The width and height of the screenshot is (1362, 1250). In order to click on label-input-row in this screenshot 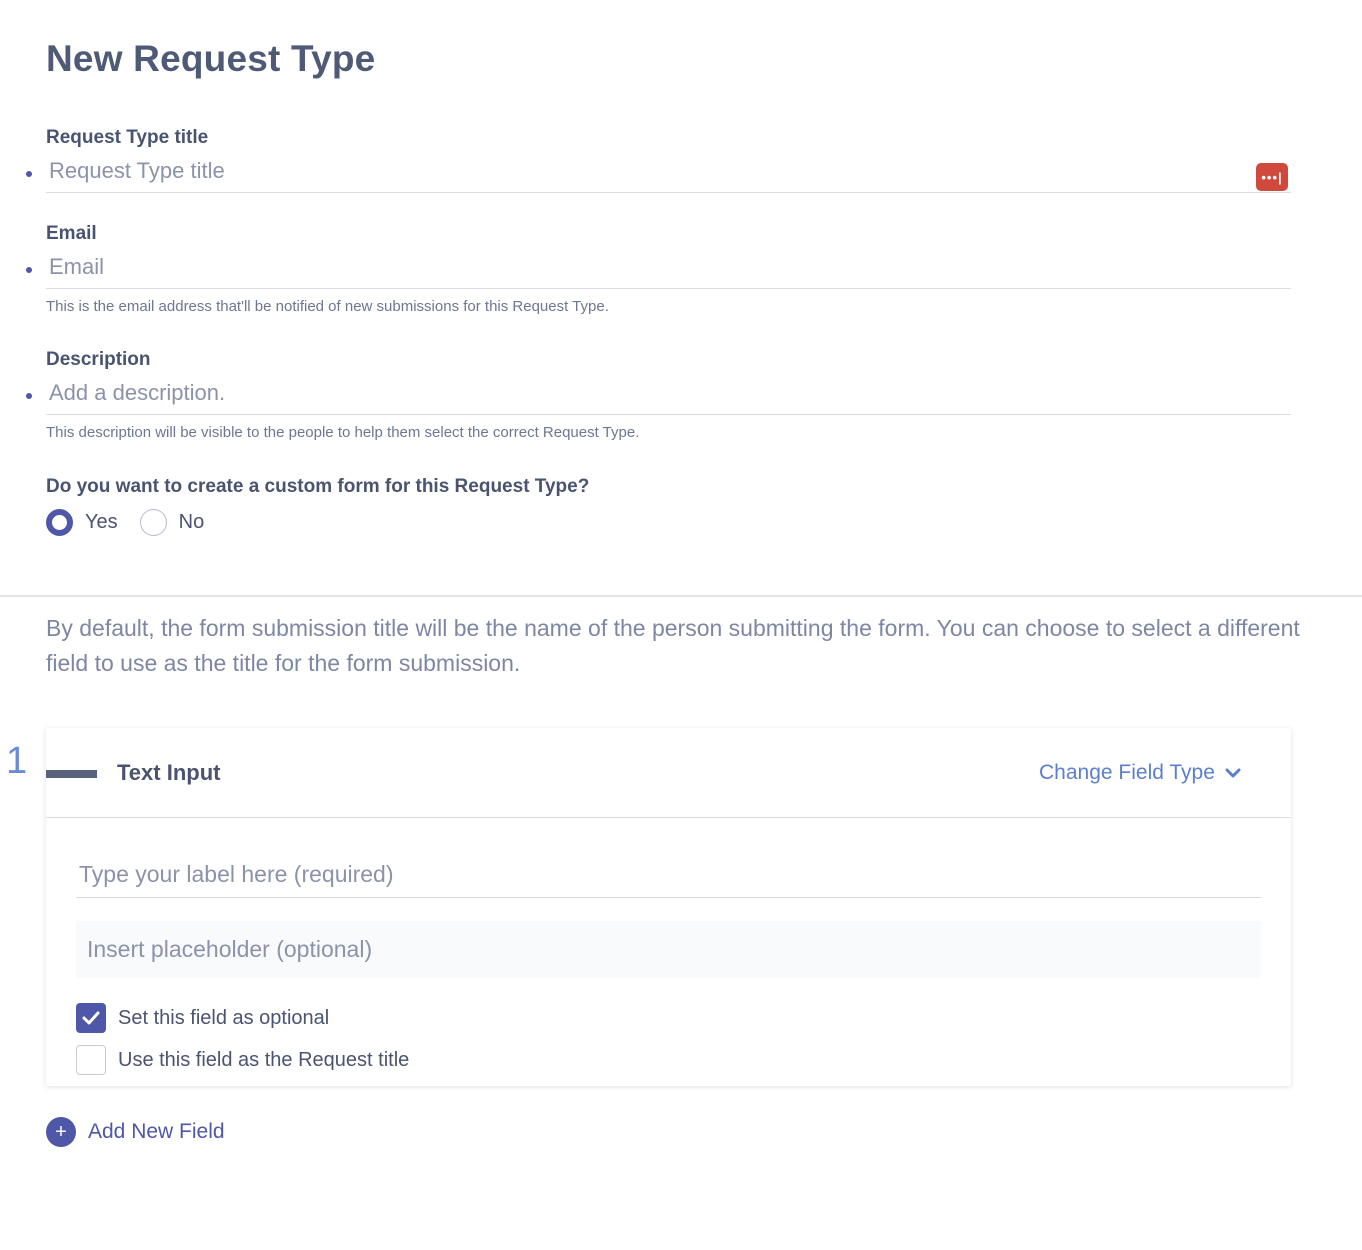, I will do `click(668, 876)`.